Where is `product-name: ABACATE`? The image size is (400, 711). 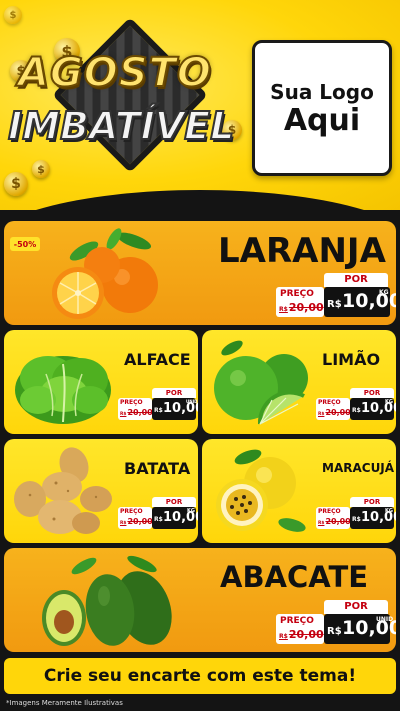
product-name: ABACATE is located at coordinates (294, 577).